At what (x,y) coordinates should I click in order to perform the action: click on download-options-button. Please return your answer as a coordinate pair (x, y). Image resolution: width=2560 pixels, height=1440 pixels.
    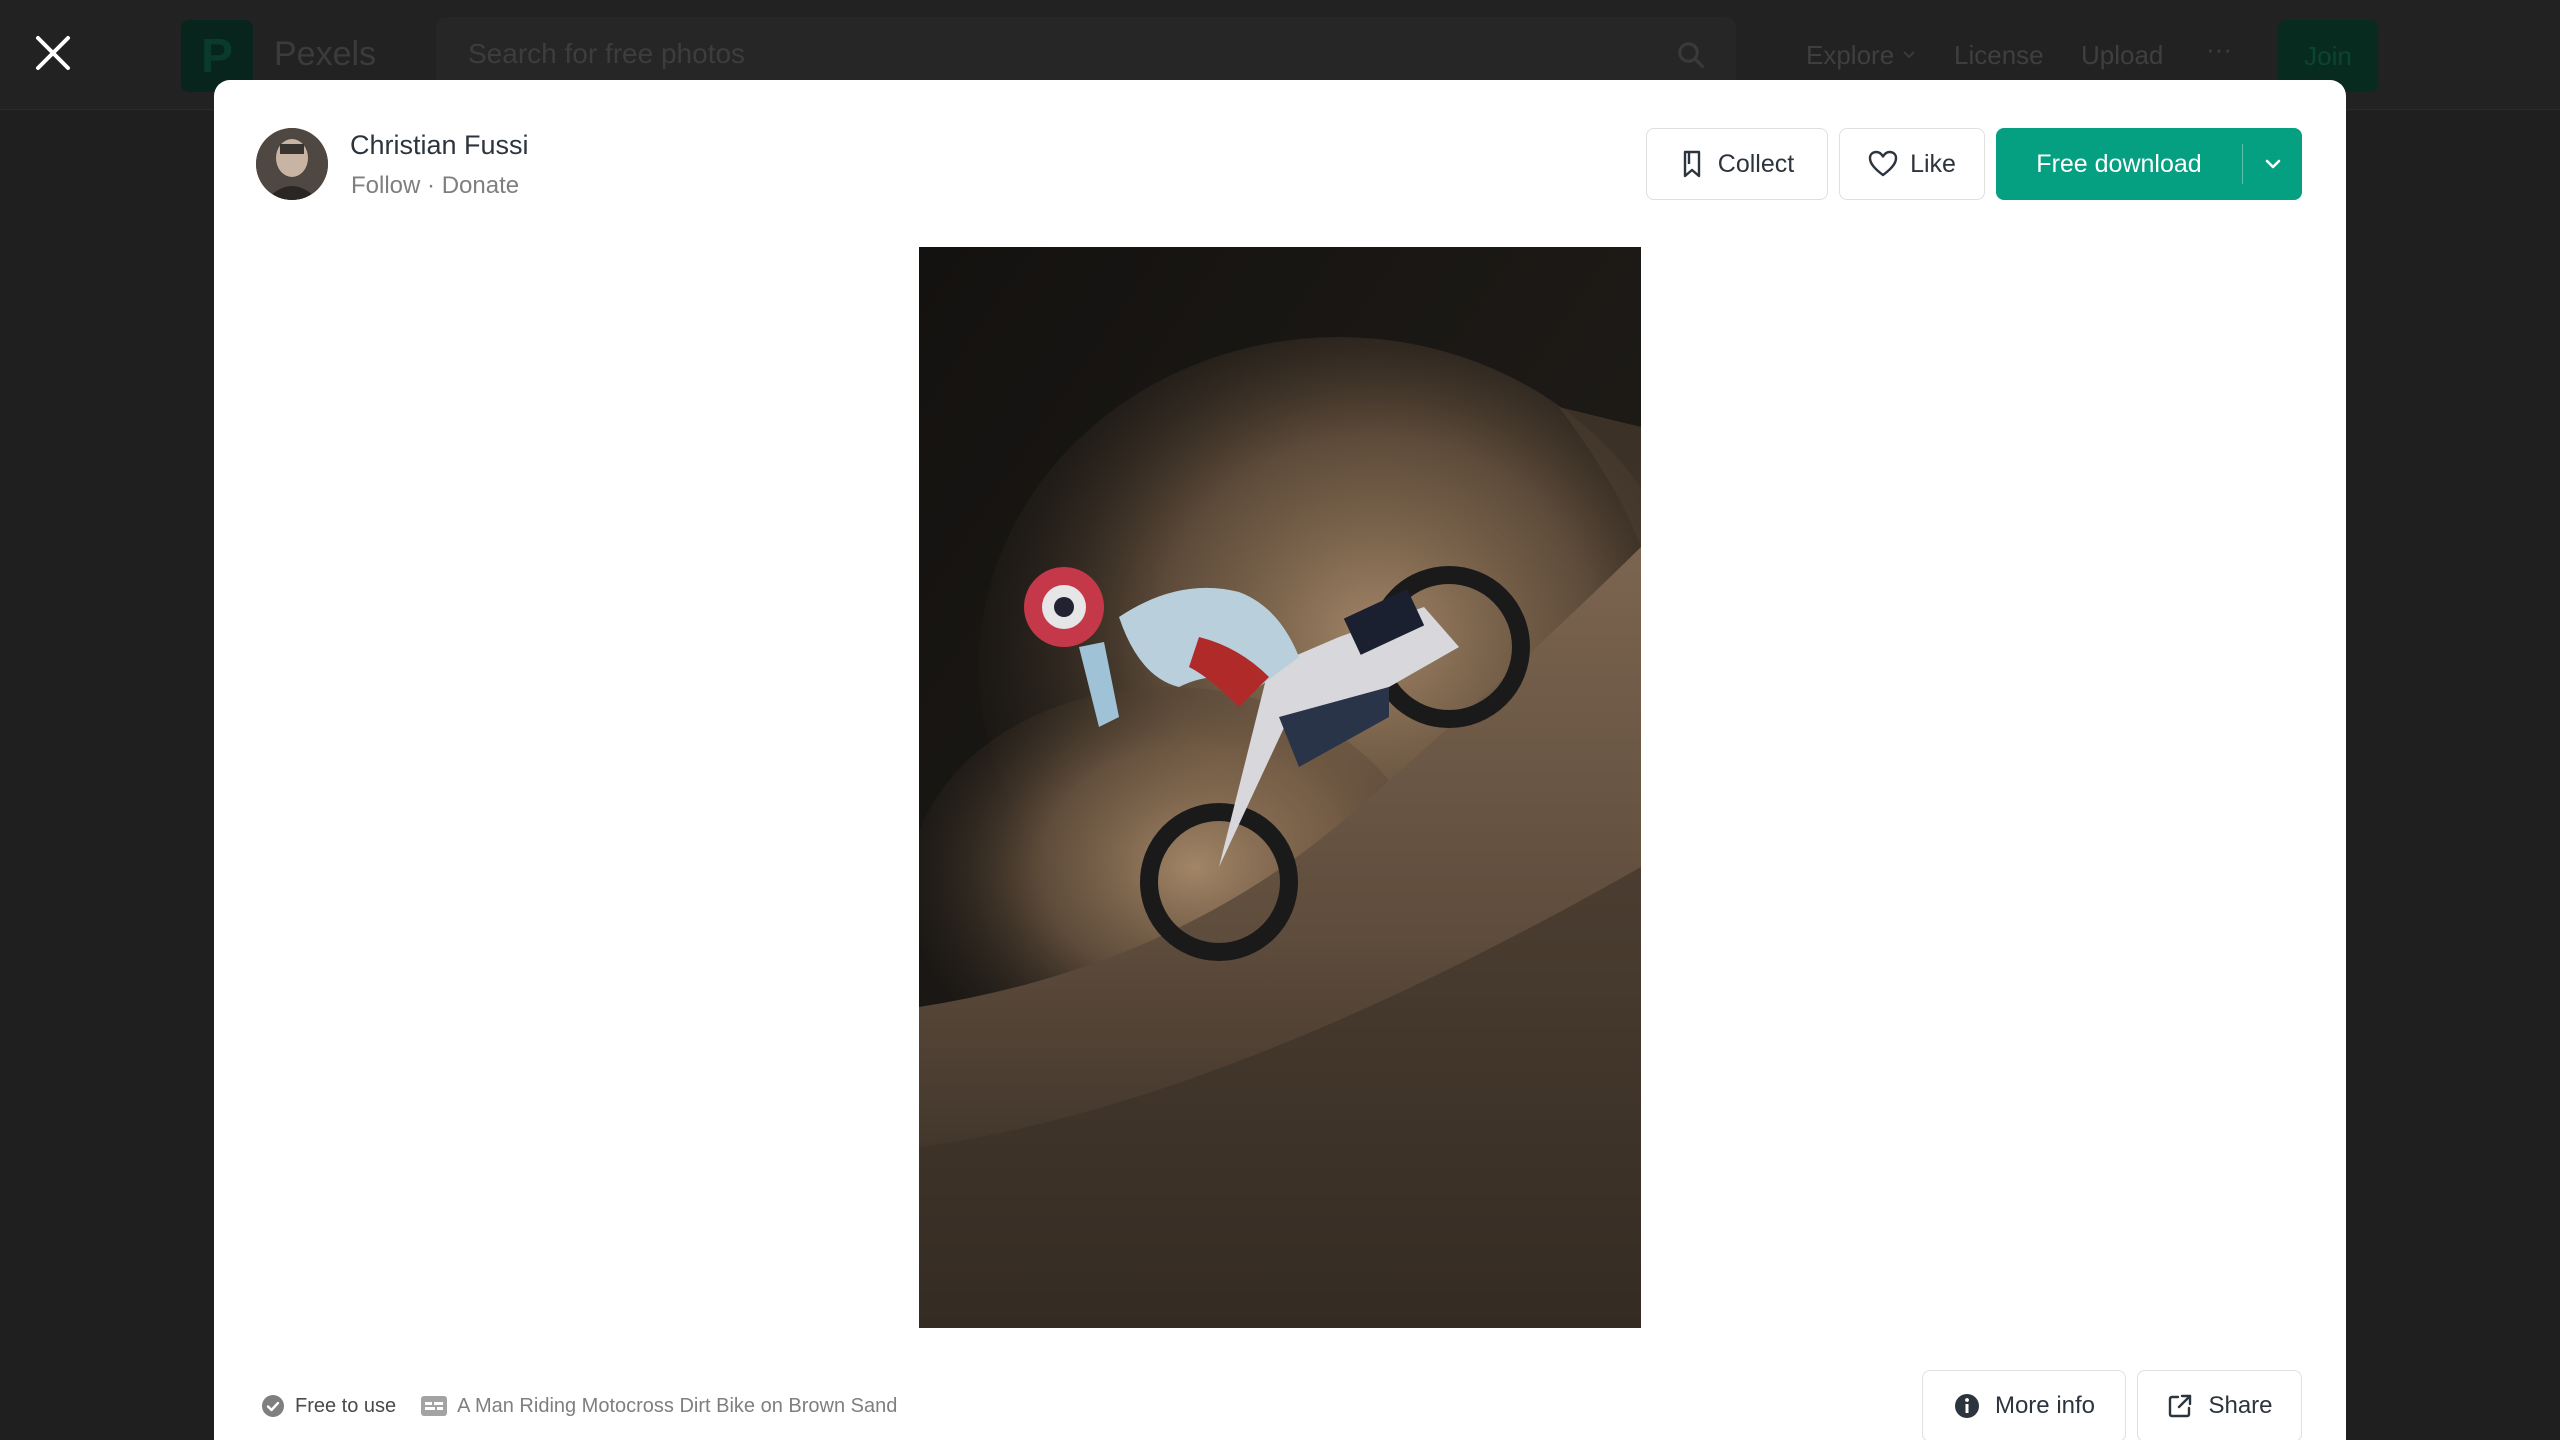
    Looking at the image, I should click on (2272, 164).